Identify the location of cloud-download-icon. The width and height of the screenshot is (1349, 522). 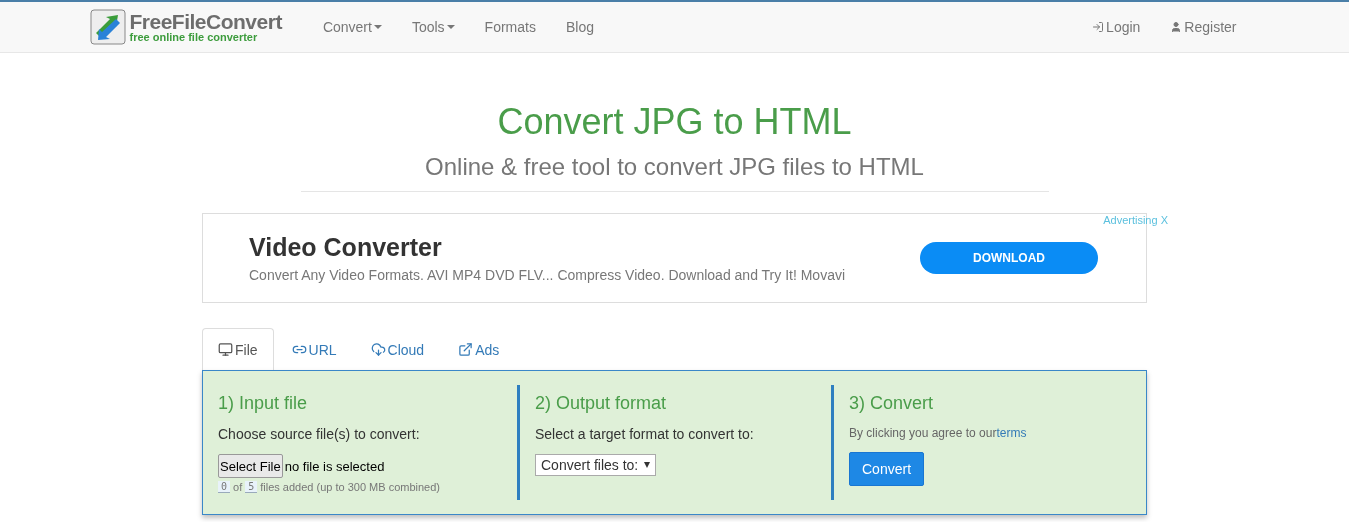
(378, 349).